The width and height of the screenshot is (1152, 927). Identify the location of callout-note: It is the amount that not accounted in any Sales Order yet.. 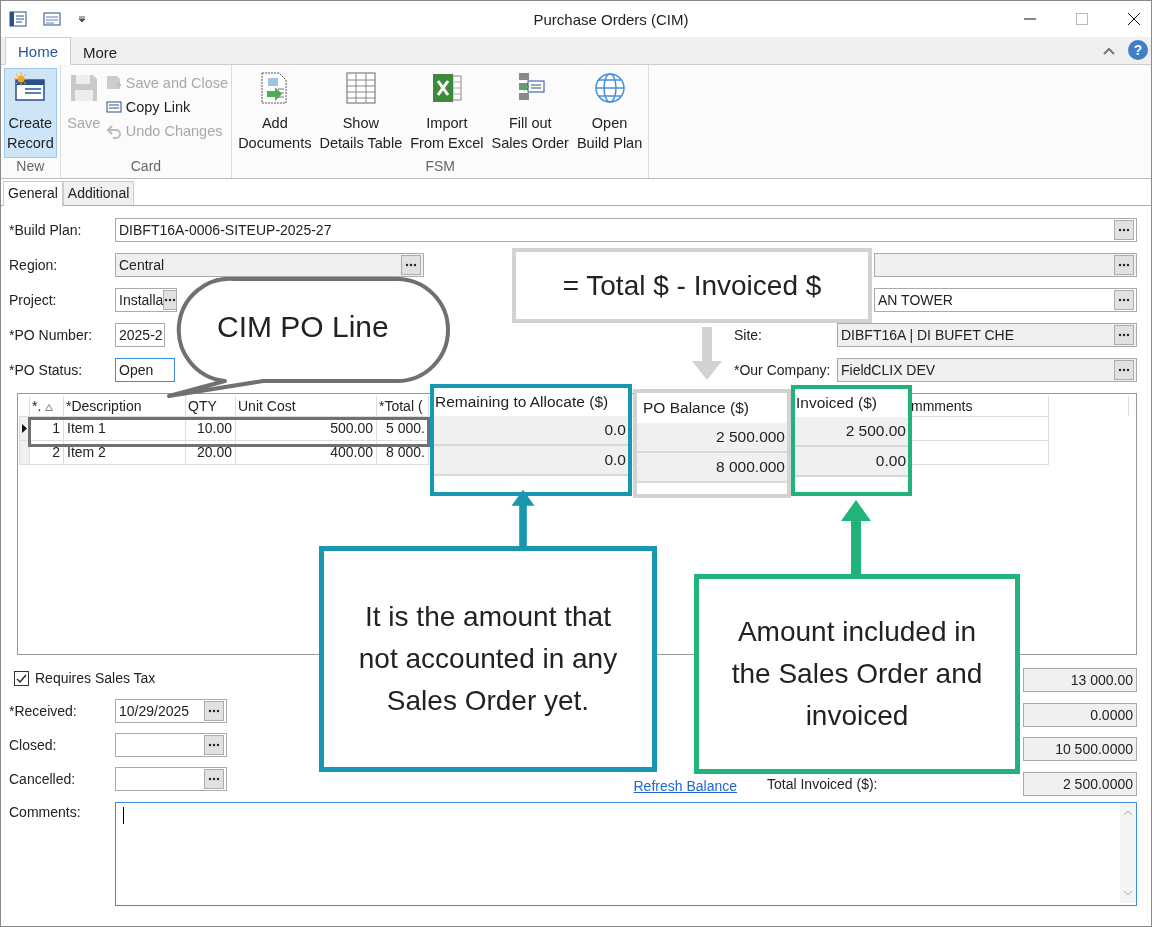
(488, 659).